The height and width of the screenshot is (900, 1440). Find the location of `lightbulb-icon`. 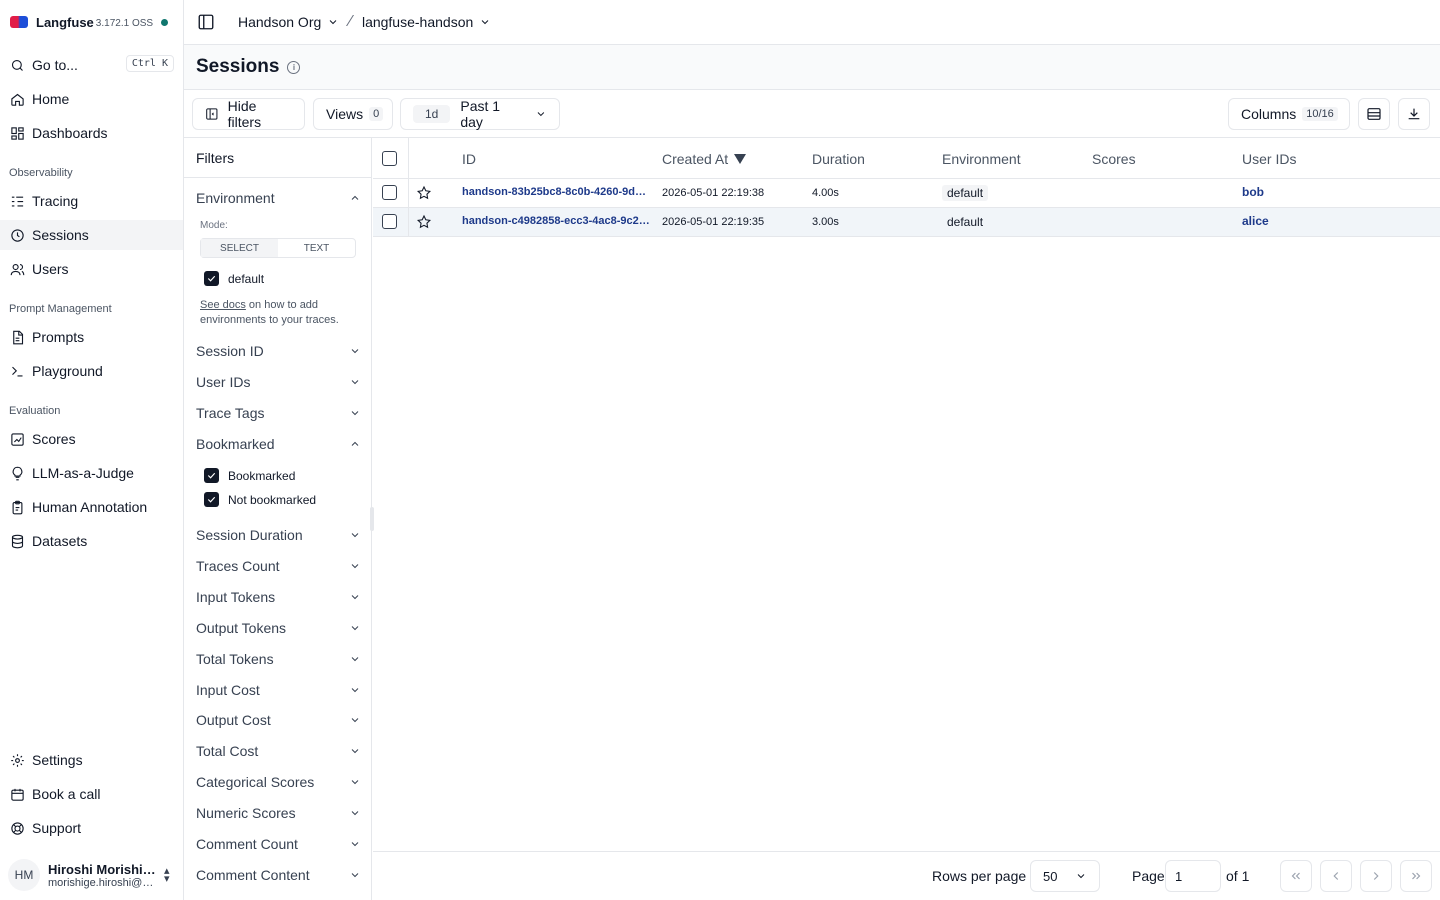

lightbulb-icon is located at coordinates (17, 473).